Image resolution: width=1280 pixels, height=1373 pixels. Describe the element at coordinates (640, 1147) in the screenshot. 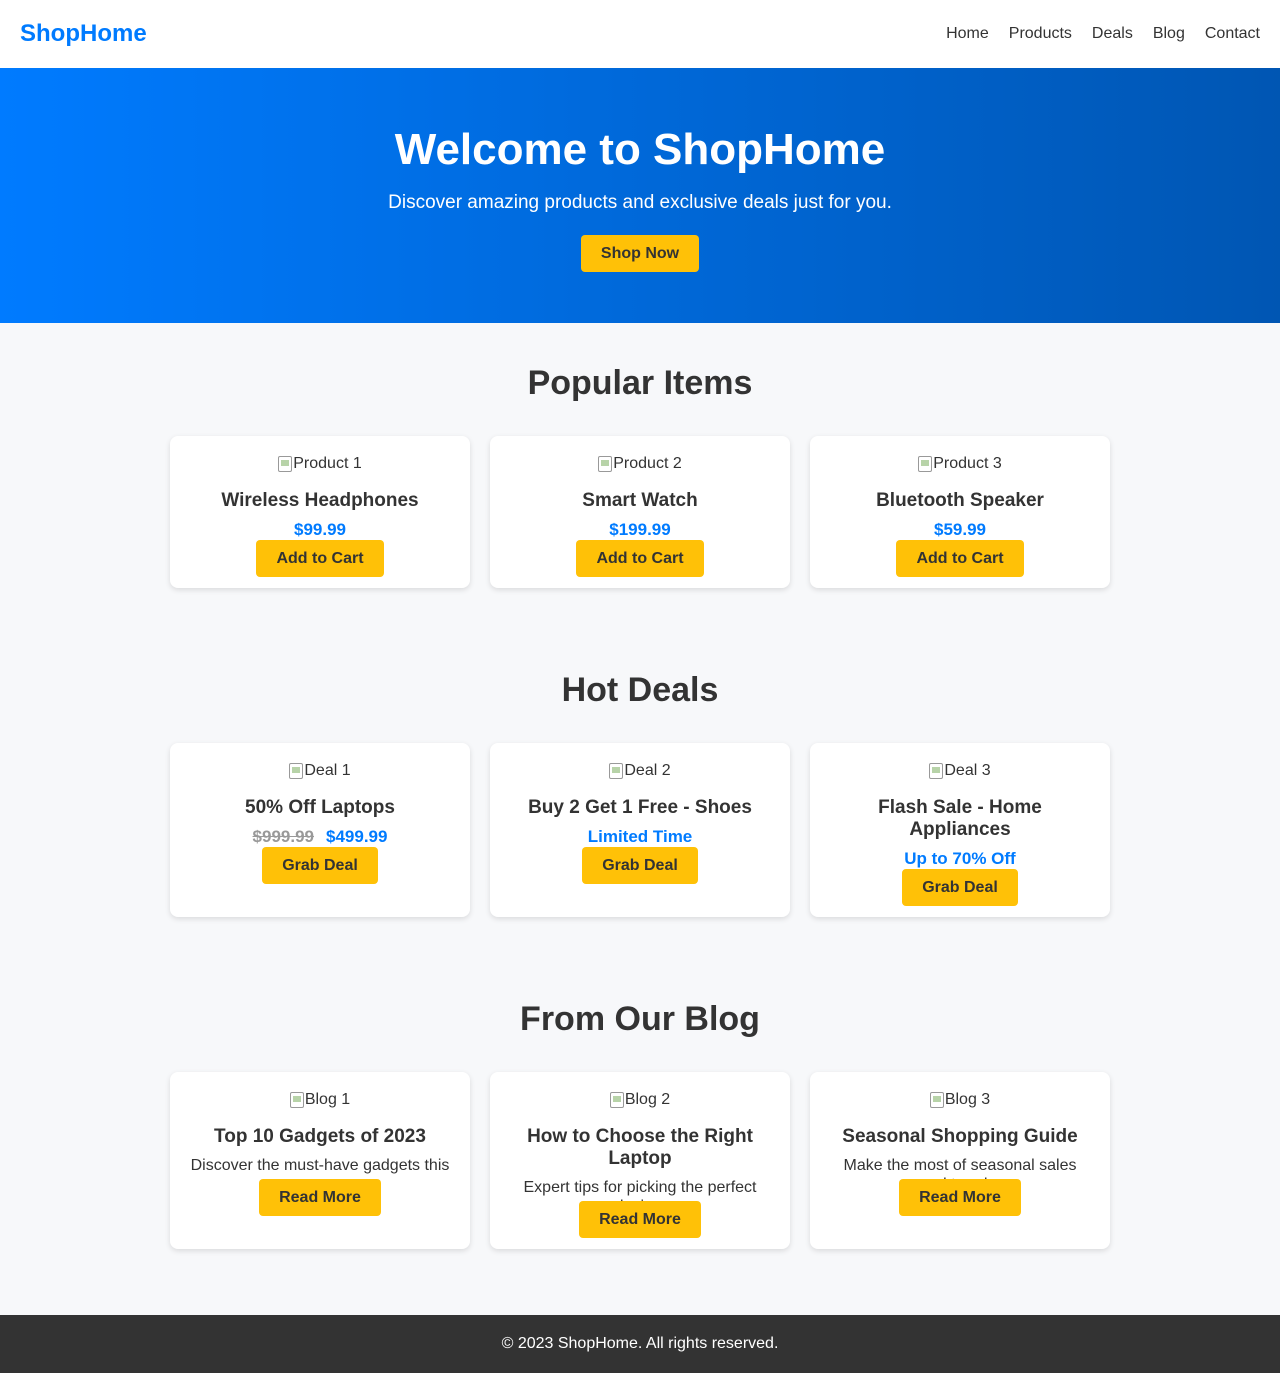

I see `blog-title: How to Choose the Right Laptop` at that location.